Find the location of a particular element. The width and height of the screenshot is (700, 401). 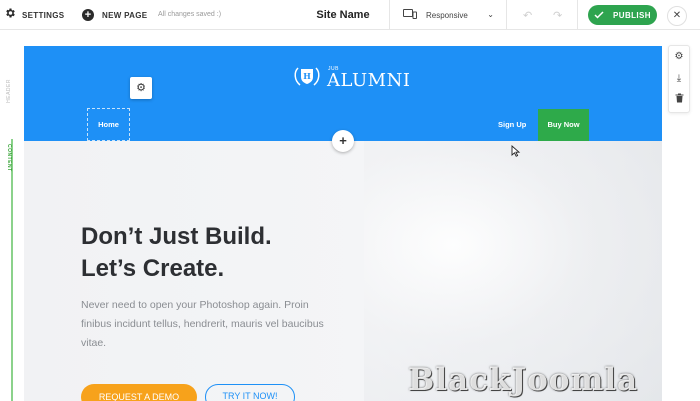

laurel-shield-icon: H is located at coordinates (307, 78).